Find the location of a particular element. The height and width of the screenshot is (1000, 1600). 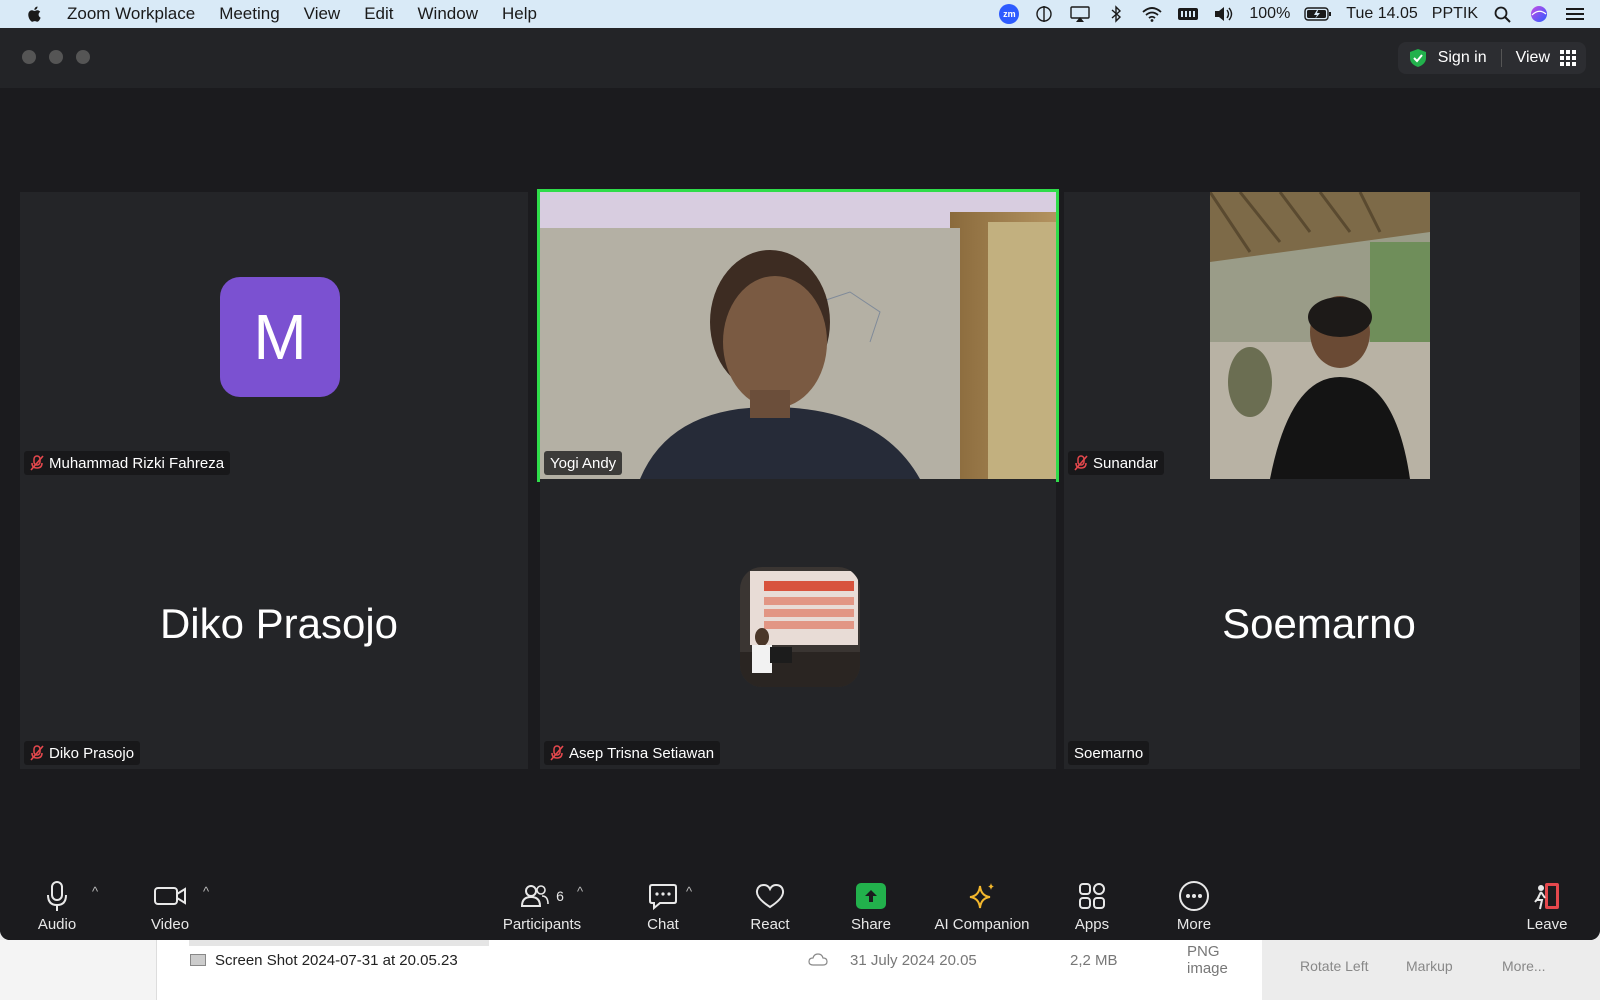

volume-icon is located at coordinates (1224, 14).